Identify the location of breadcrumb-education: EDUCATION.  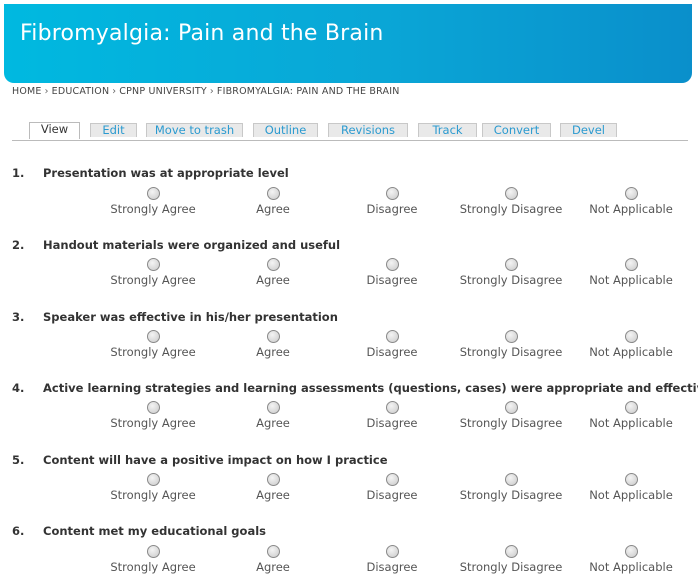
(81, 91).